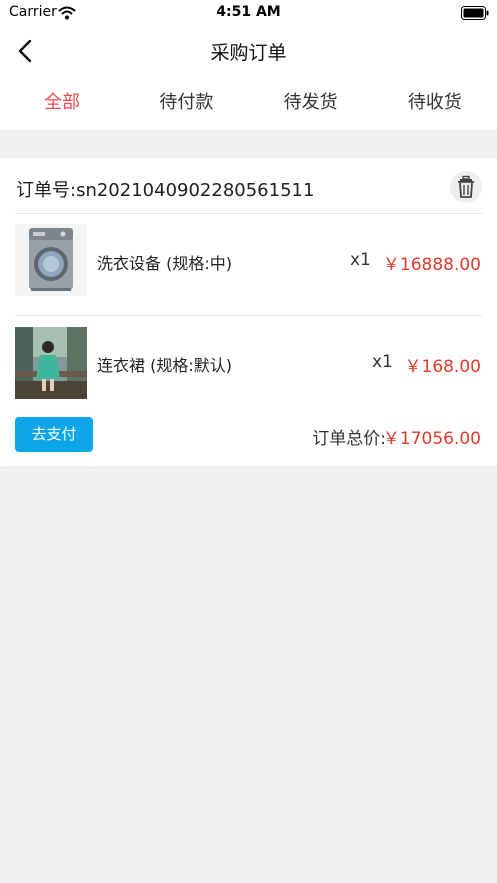  What do you see at coordinates (475, 14) in the screenshot?
I see `battery-icon` at bounding box center [475, 14].